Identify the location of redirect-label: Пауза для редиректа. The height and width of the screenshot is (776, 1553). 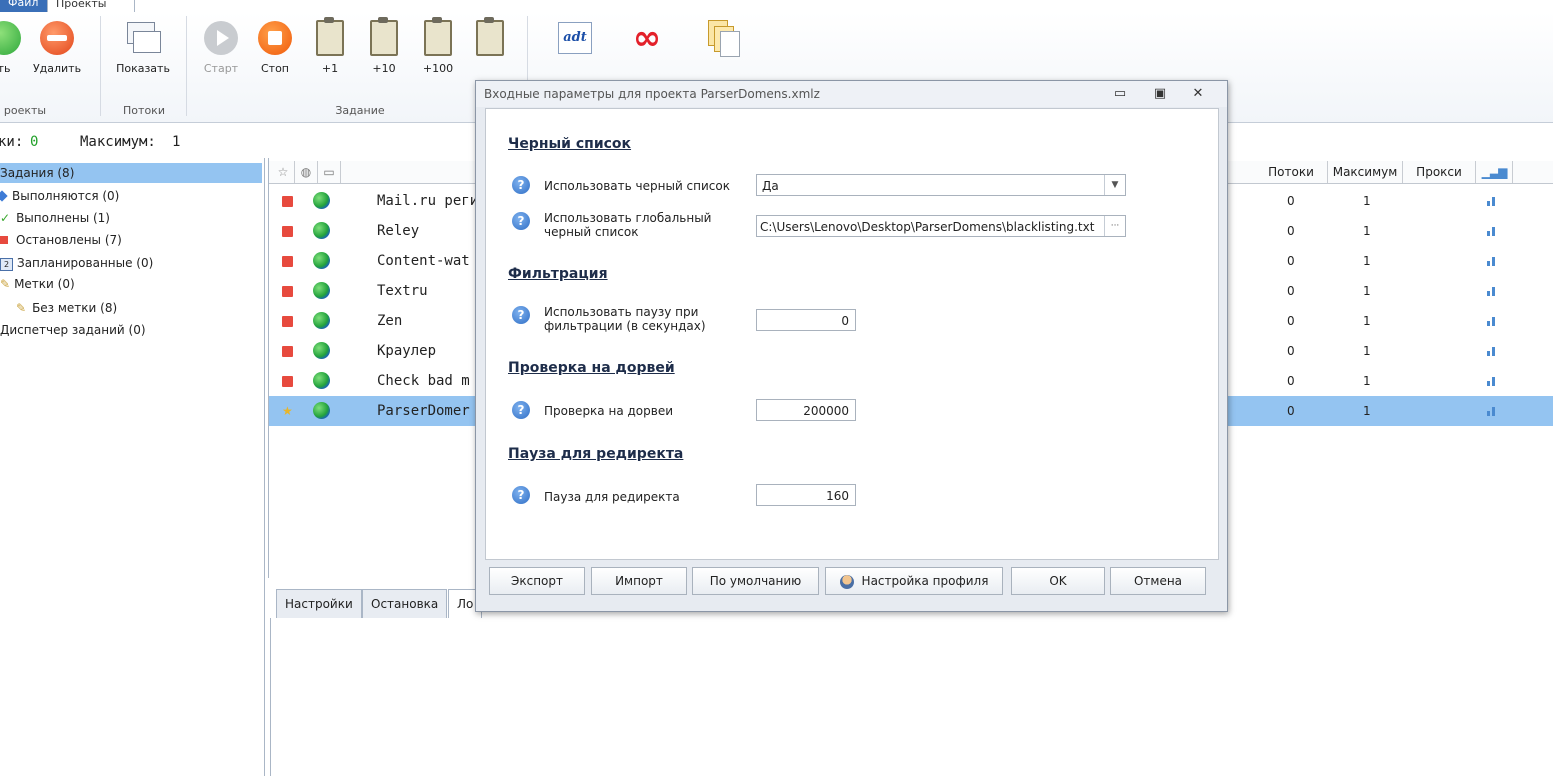
(612, 497).